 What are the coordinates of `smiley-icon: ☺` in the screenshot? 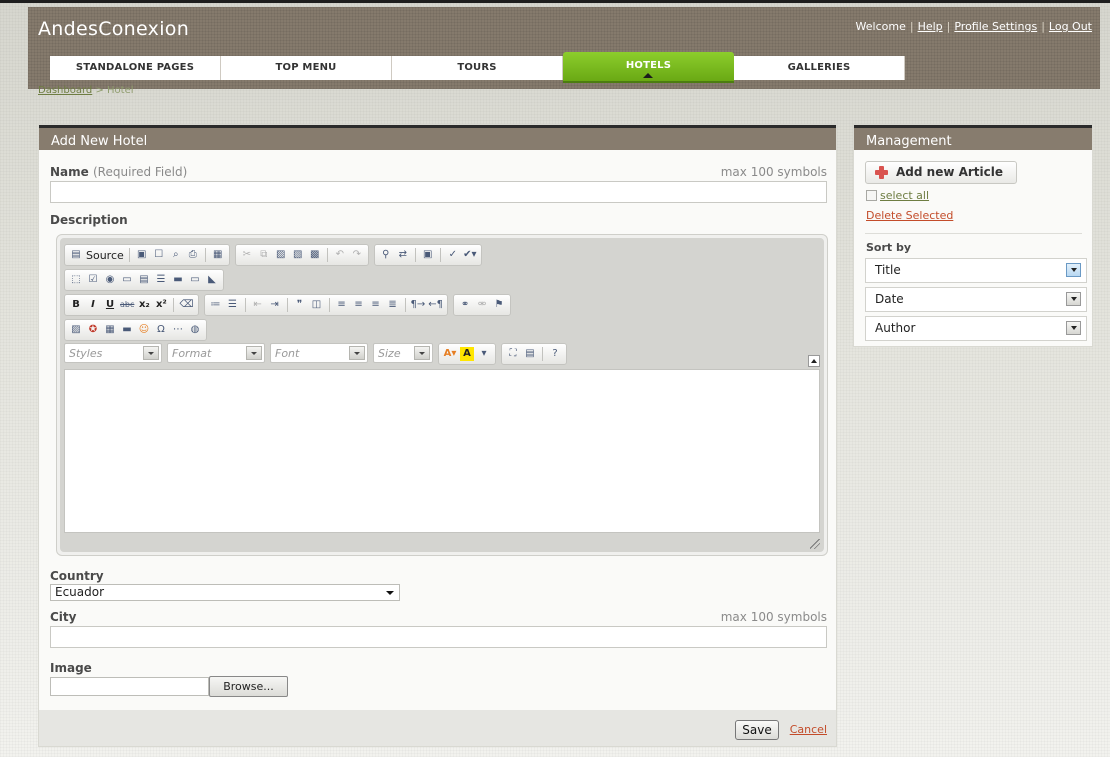 It's located at (144, 330).